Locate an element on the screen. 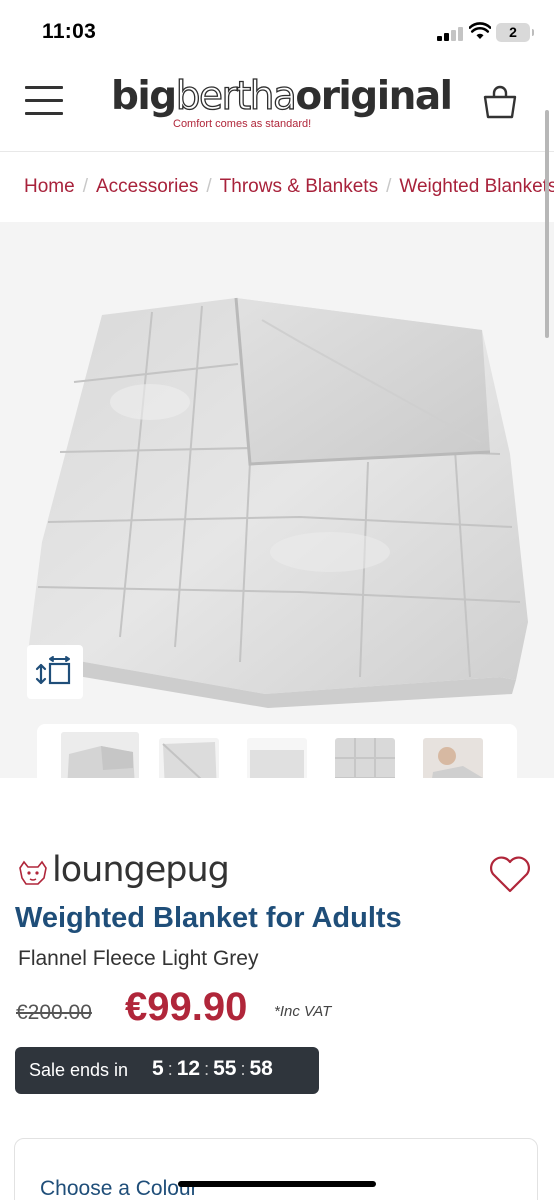  heart-icon is located at coordinates (510, 874).